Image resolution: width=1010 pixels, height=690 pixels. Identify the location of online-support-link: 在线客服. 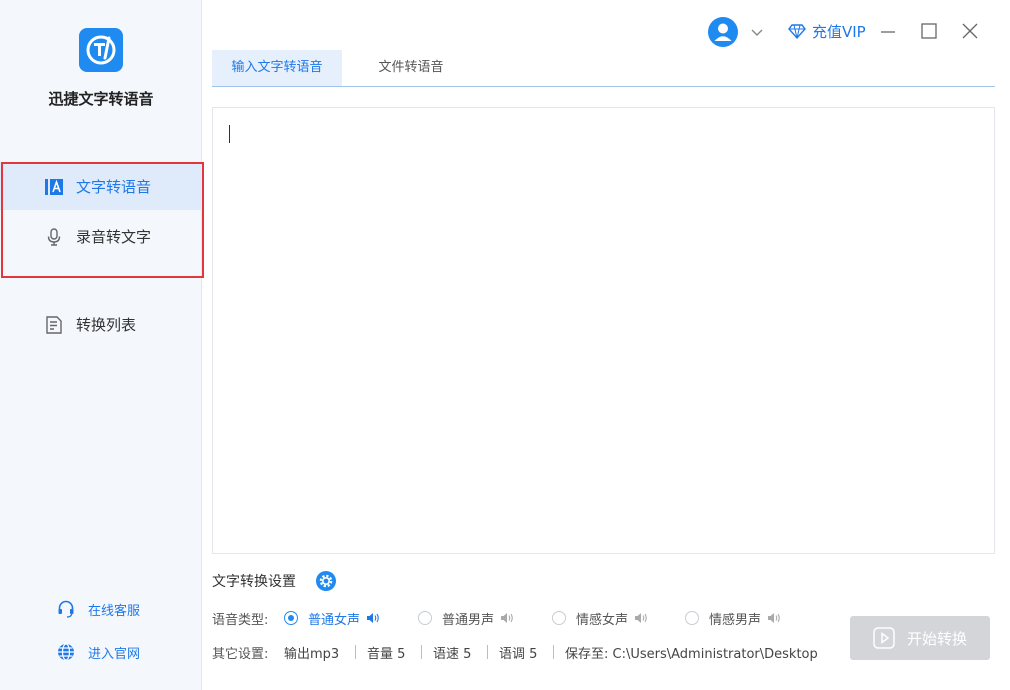
(98, 609).